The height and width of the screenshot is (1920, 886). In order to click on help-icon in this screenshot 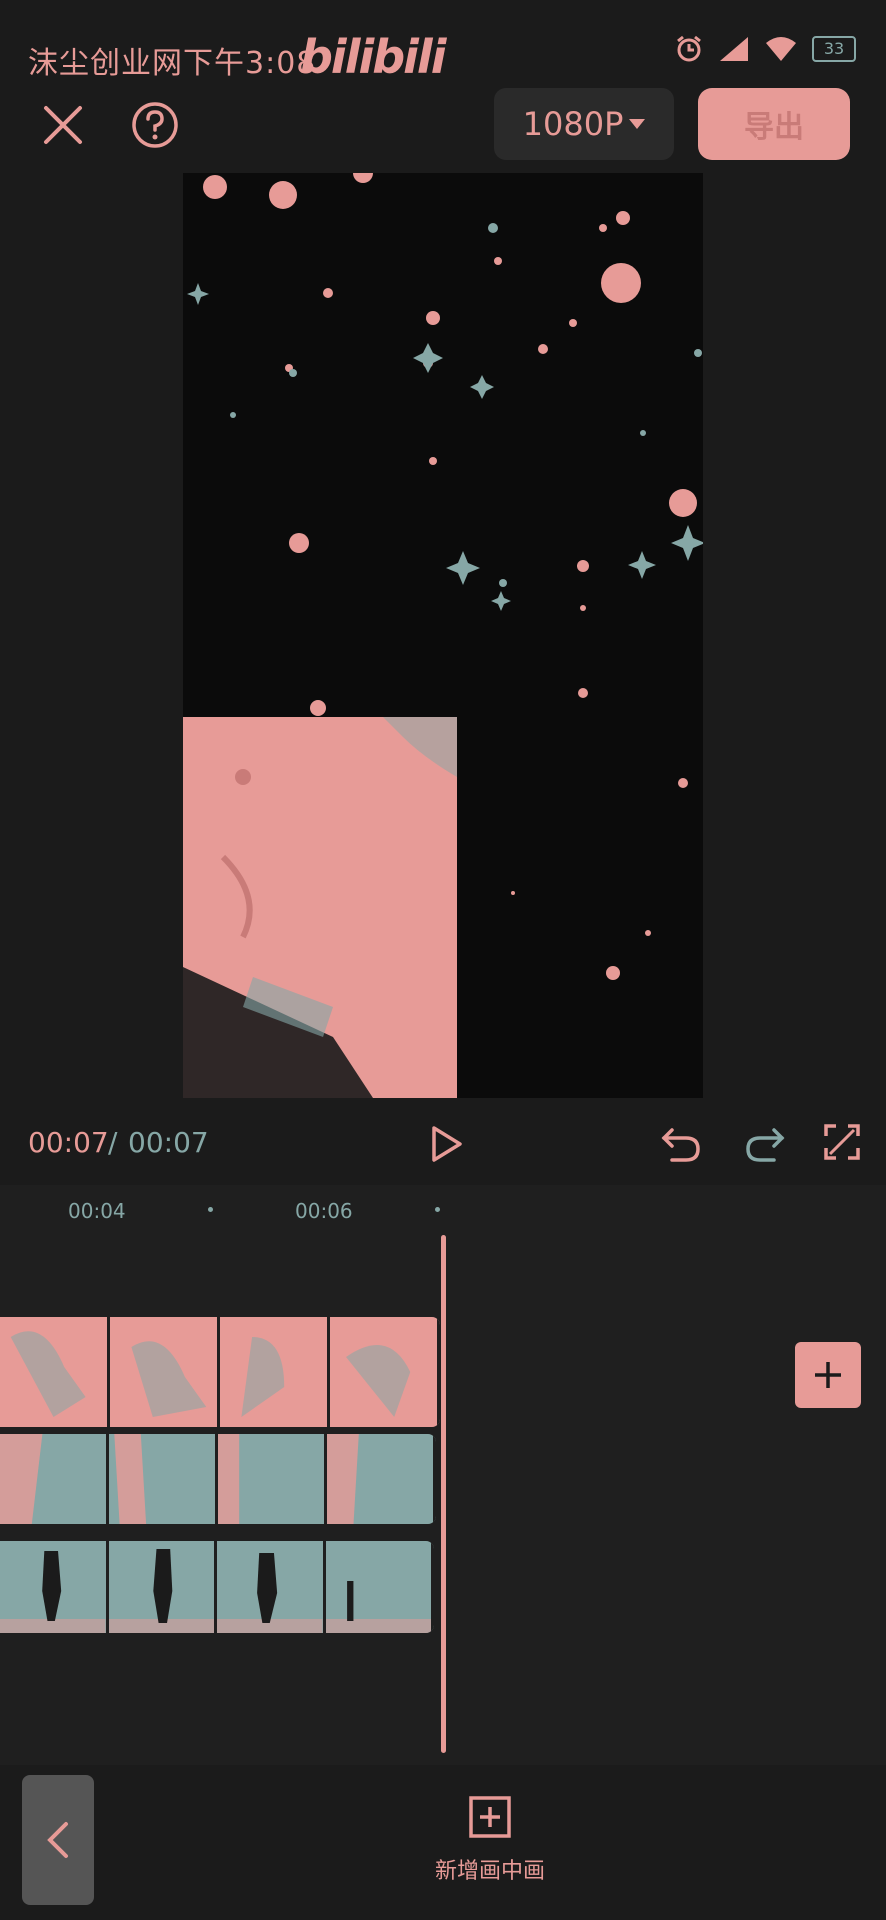, I will do `click(155, 125)`.